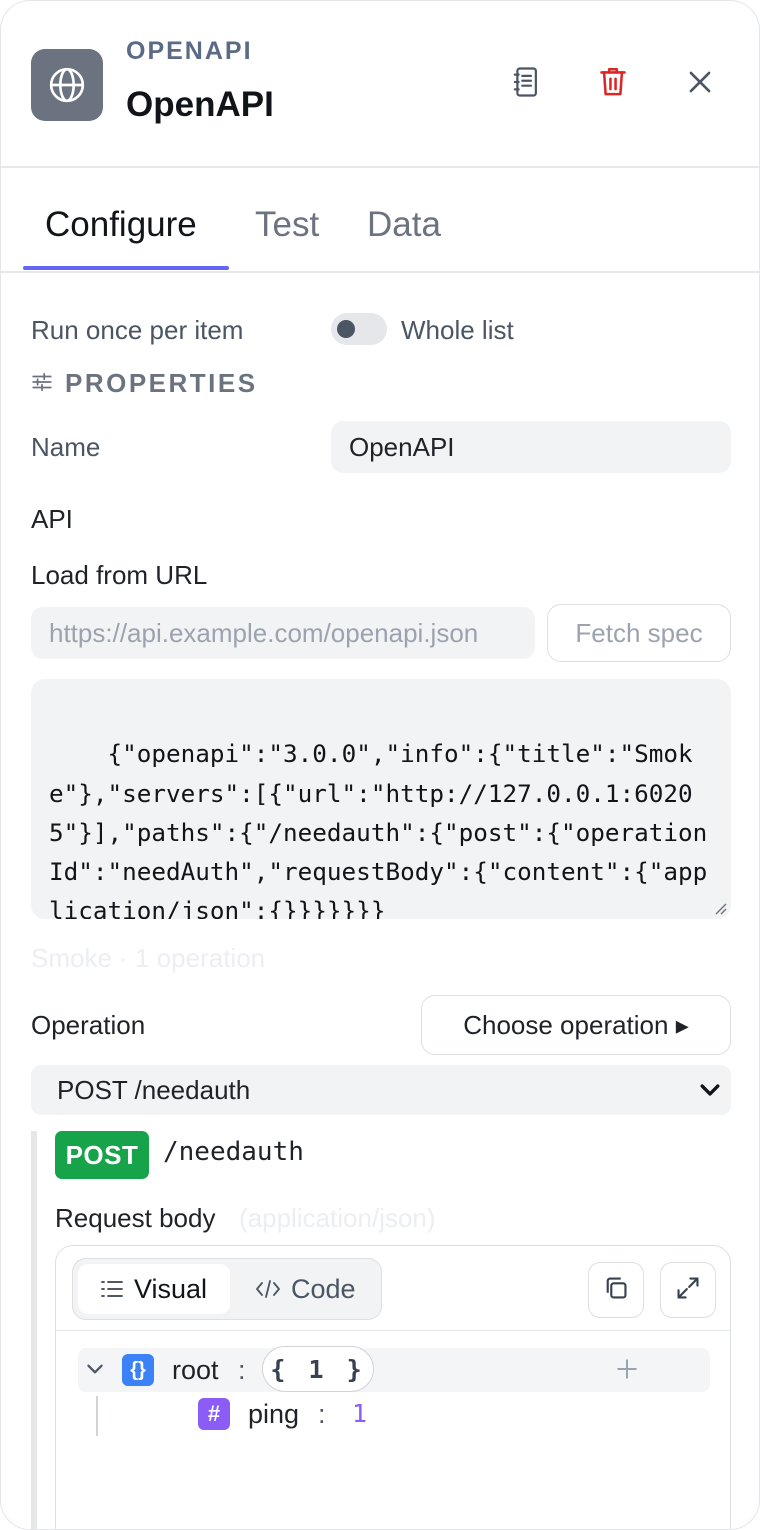 The image size is (760, 1530). I want to click on delete-button, so click(613, 84).